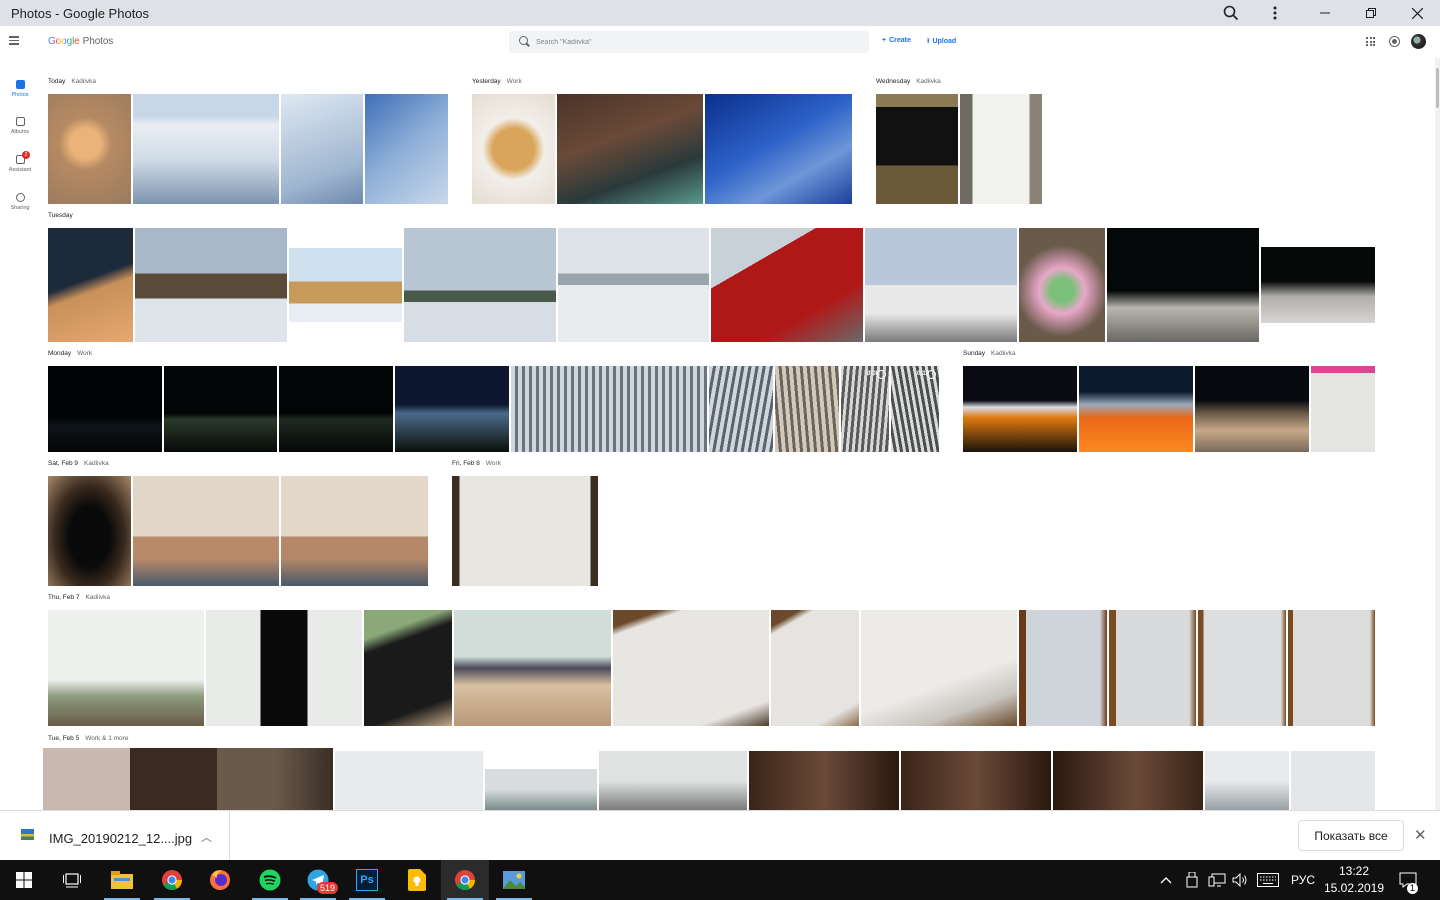 This screenshot has width=1440, height=900. What do you see at coordinates (80, 41) in the screenshot?
I see `google-photos-logo: Google Photos` at bounding box center [80, 41].